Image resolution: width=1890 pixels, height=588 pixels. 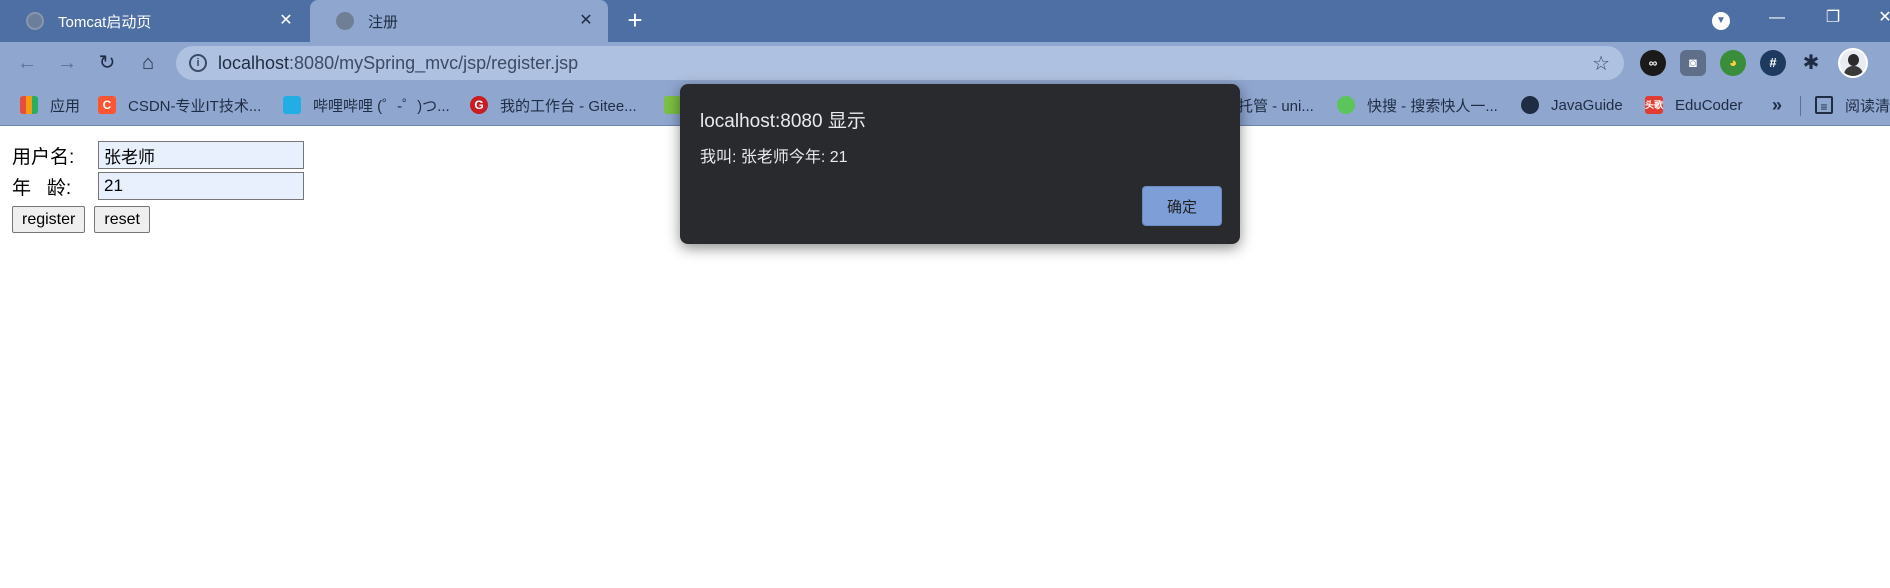 What do you see at coordinates (49, 219) in the screenshot?
I see `register-button: register` at bounding box center [49, 219].